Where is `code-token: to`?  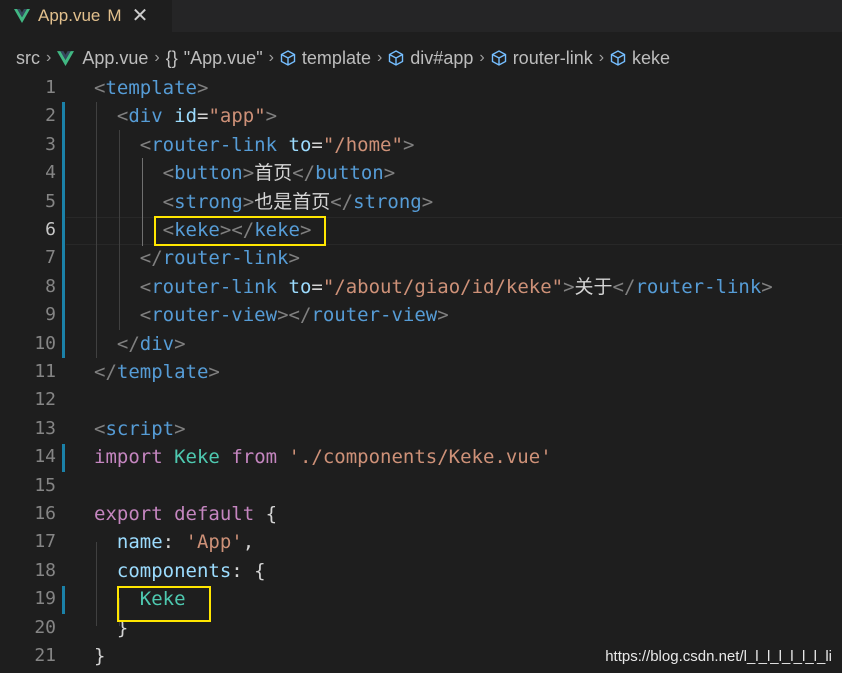
code-token: to is located at coordinates (300, 144).